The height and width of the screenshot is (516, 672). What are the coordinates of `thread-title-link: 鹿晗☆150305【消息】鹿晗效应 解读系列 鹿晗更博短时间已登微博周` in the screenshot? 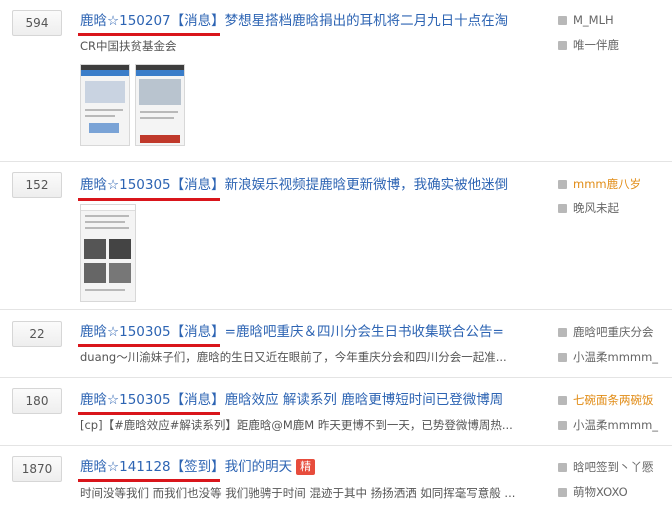 It's located at (300, 400).